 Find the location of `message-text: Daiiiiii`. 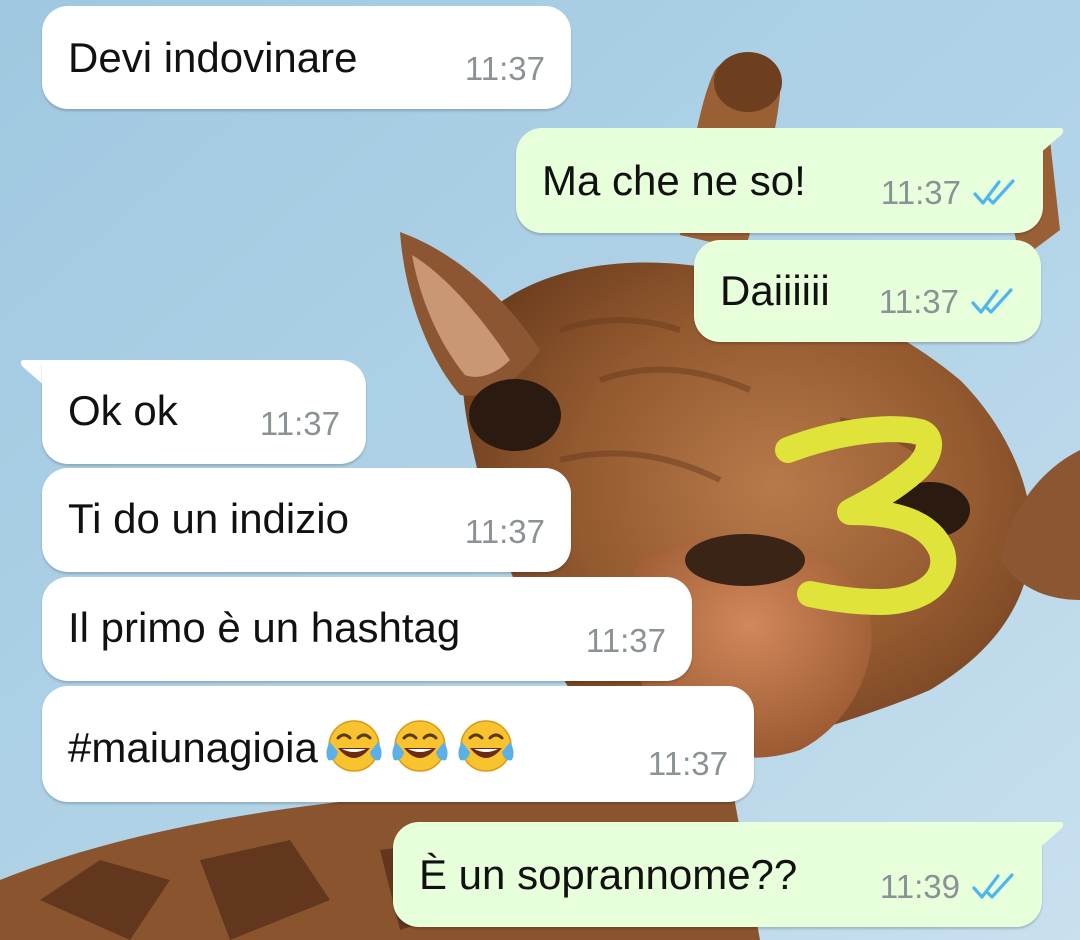

message-text: Daiiiiii is located at coordinates (775, 290).